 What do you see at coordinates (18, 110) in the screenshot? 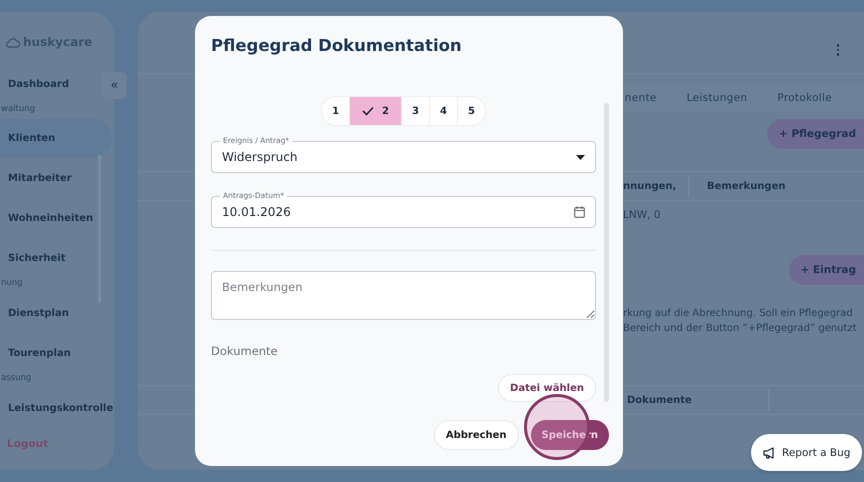
I see `section-label: waltung` at bounding box center [18, 110].